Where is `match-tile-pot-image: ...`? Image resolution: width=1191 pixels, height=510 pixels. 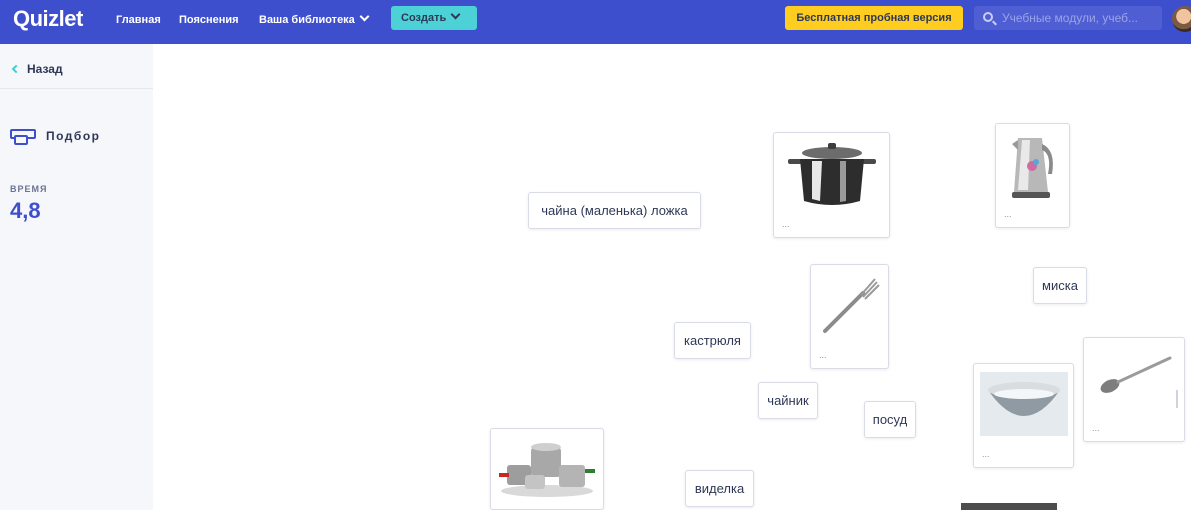
match-tile-pot-image: ... is located at coordinates (831, 185).